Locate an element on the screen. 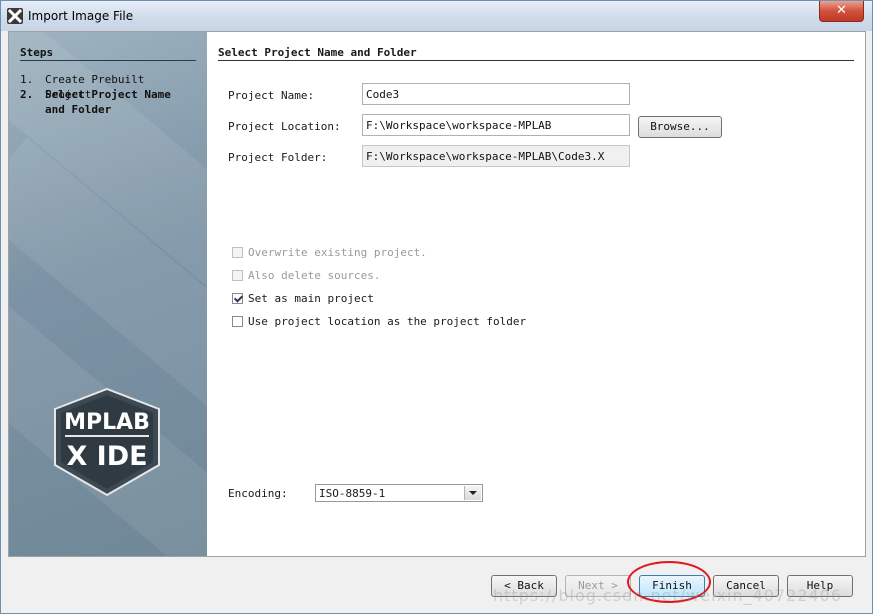 This screenshot has height=614, width=873. step-number: 1. is located at coordinates (27, 79).